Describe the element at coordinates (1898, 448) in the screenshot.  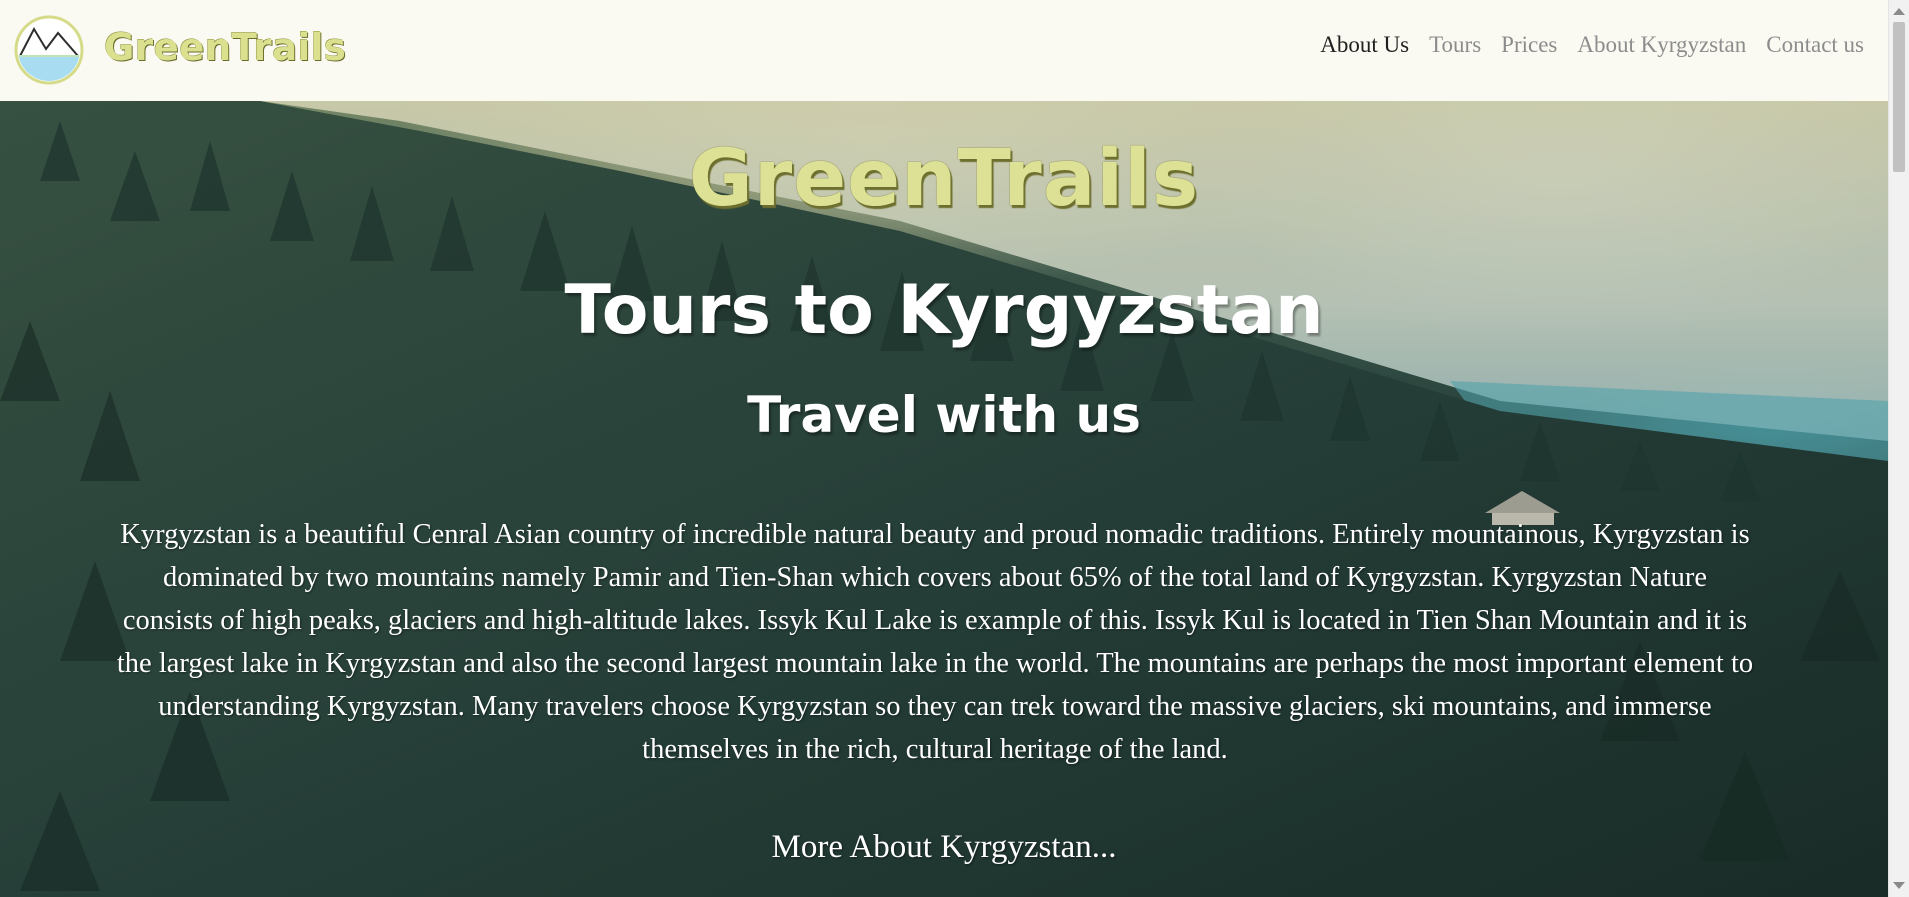
I see `vertical-scrollbar` at that location.